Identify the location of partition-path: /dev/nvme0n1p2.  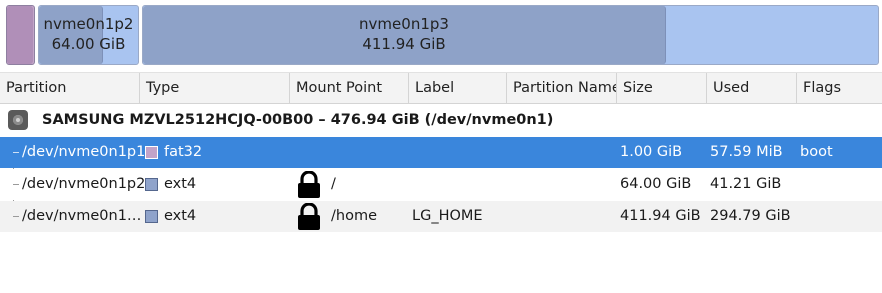
(84, 184).